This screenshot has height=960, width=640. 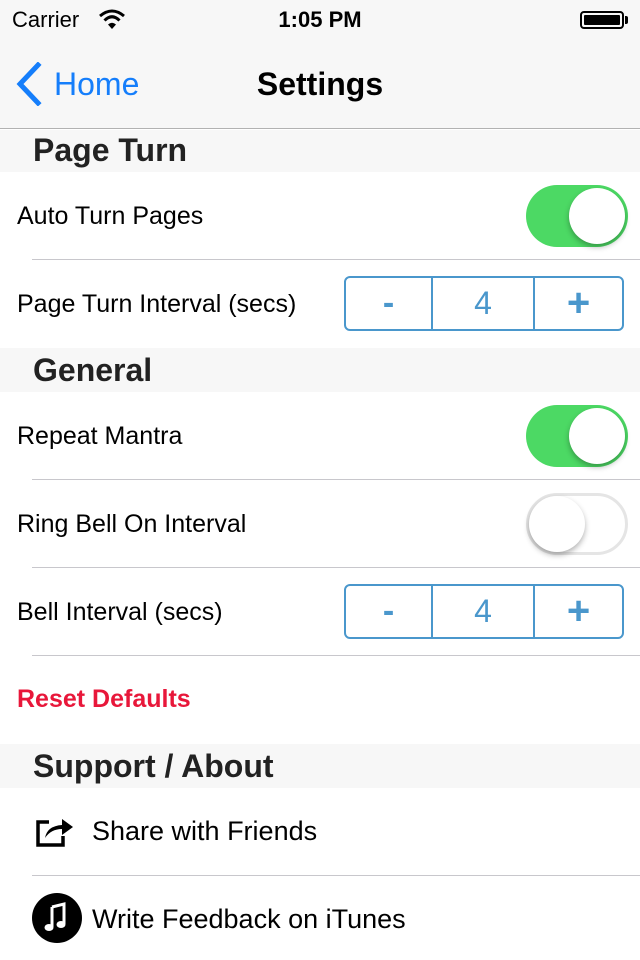 I want to click on item-label: Share with Friends, so click(x=205, y=831).